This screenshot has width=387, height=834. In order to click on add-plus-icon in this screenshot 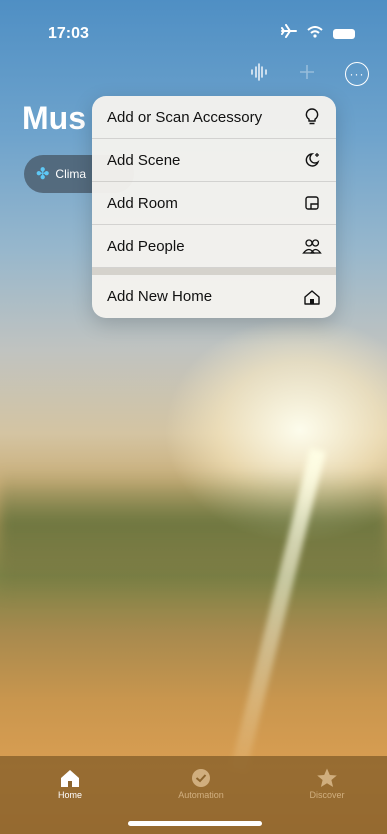, I will do `click(307, 74)`.